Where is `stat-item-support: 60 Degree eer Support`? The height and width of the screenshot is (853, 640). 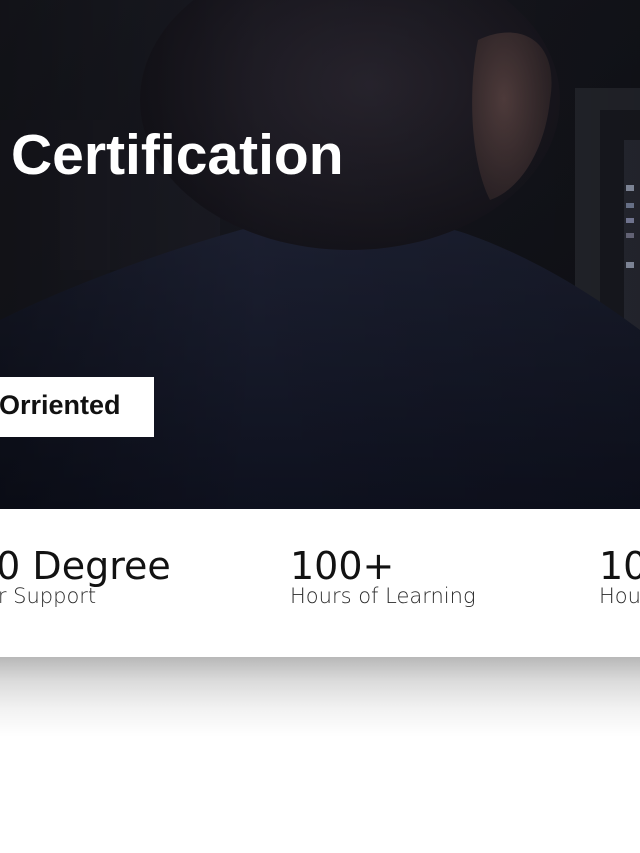 stat-item-support: 60 Degree eer Support is located at coordinates (85, 576).